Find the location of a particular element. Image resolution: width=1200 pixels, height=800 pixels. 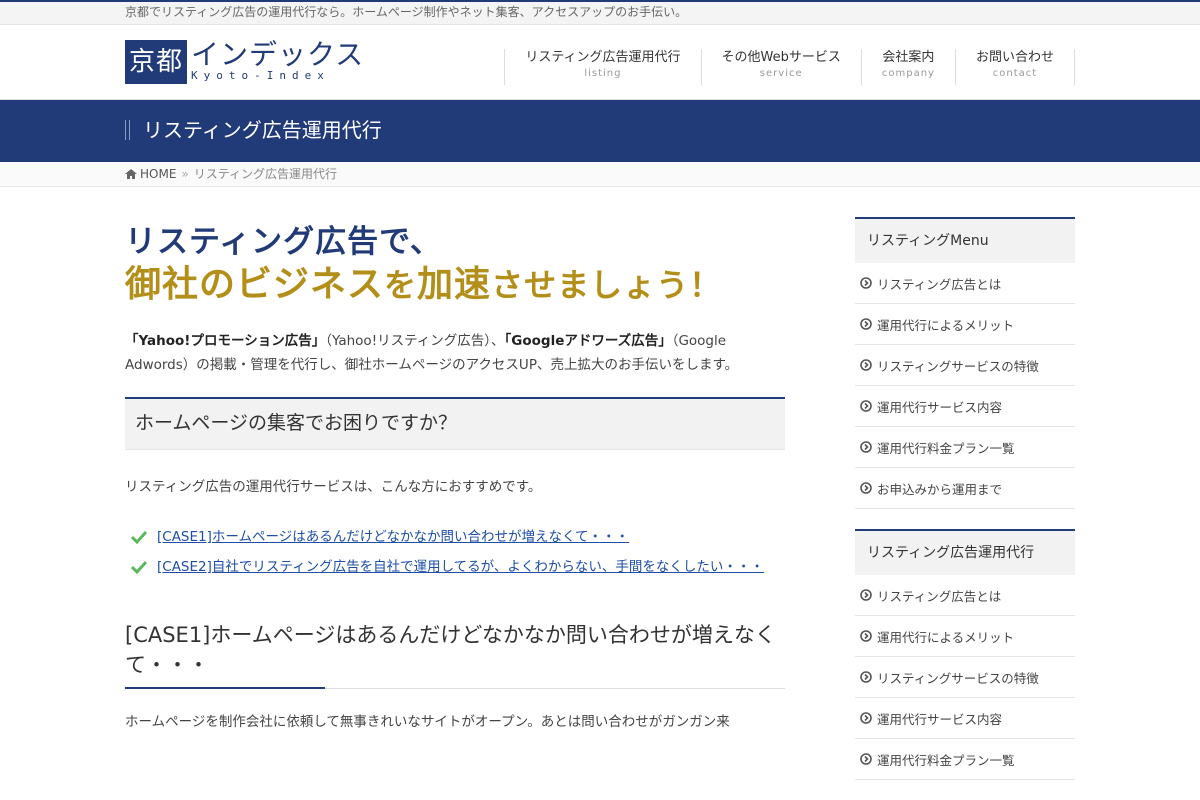

breadcrumb-current: リスティング広告運用代行 is located at coordinates (265, 174).